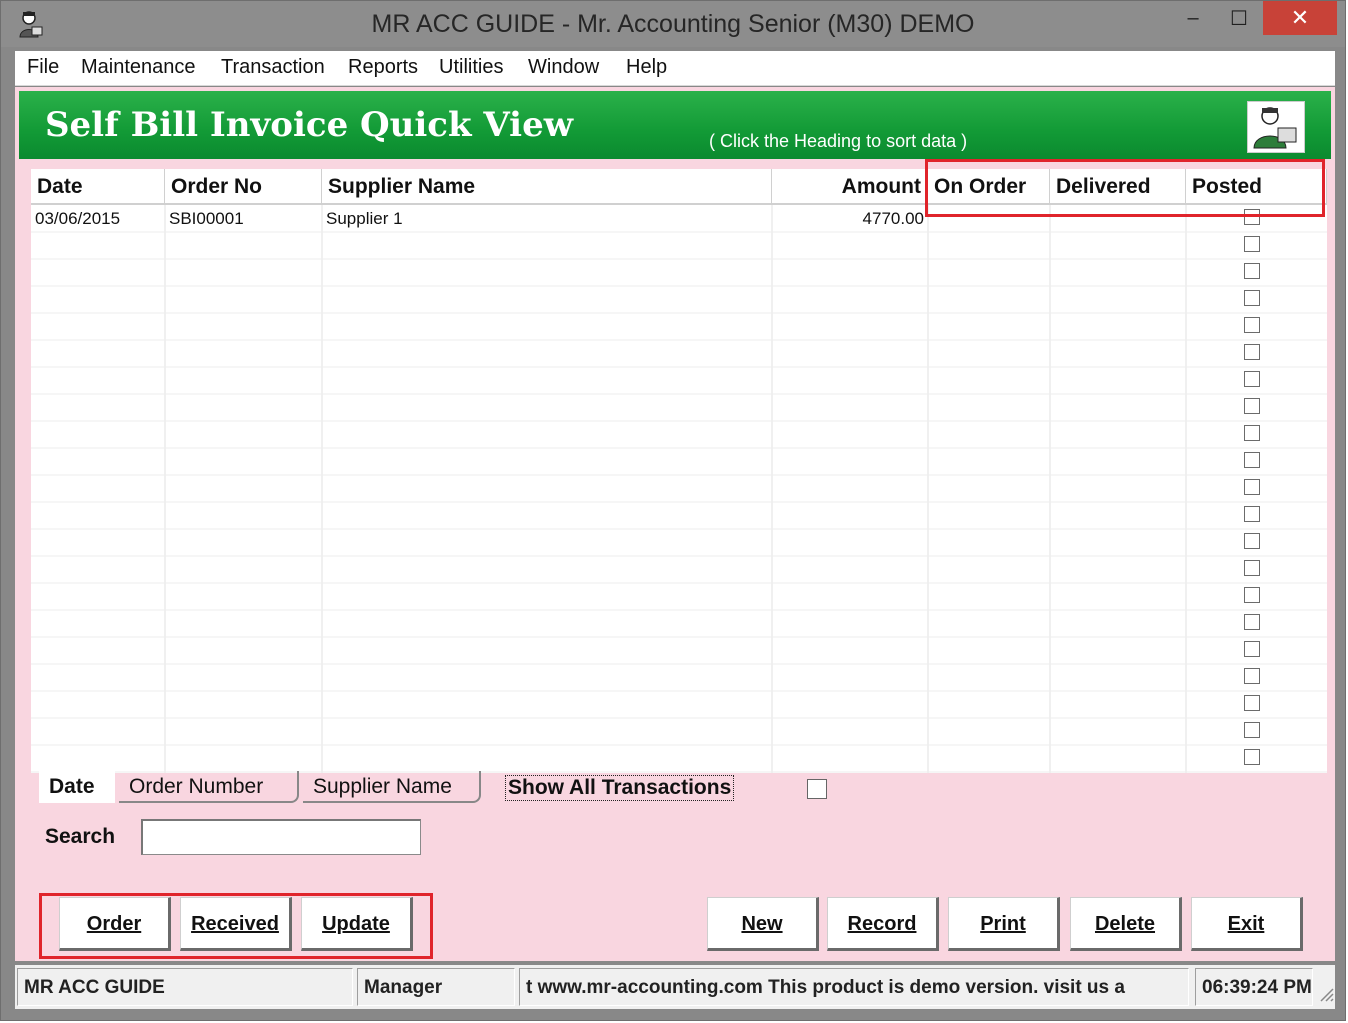 This screenshot has height=1023, width=1348. I want to click on order-button: Order, so click(115, 924).